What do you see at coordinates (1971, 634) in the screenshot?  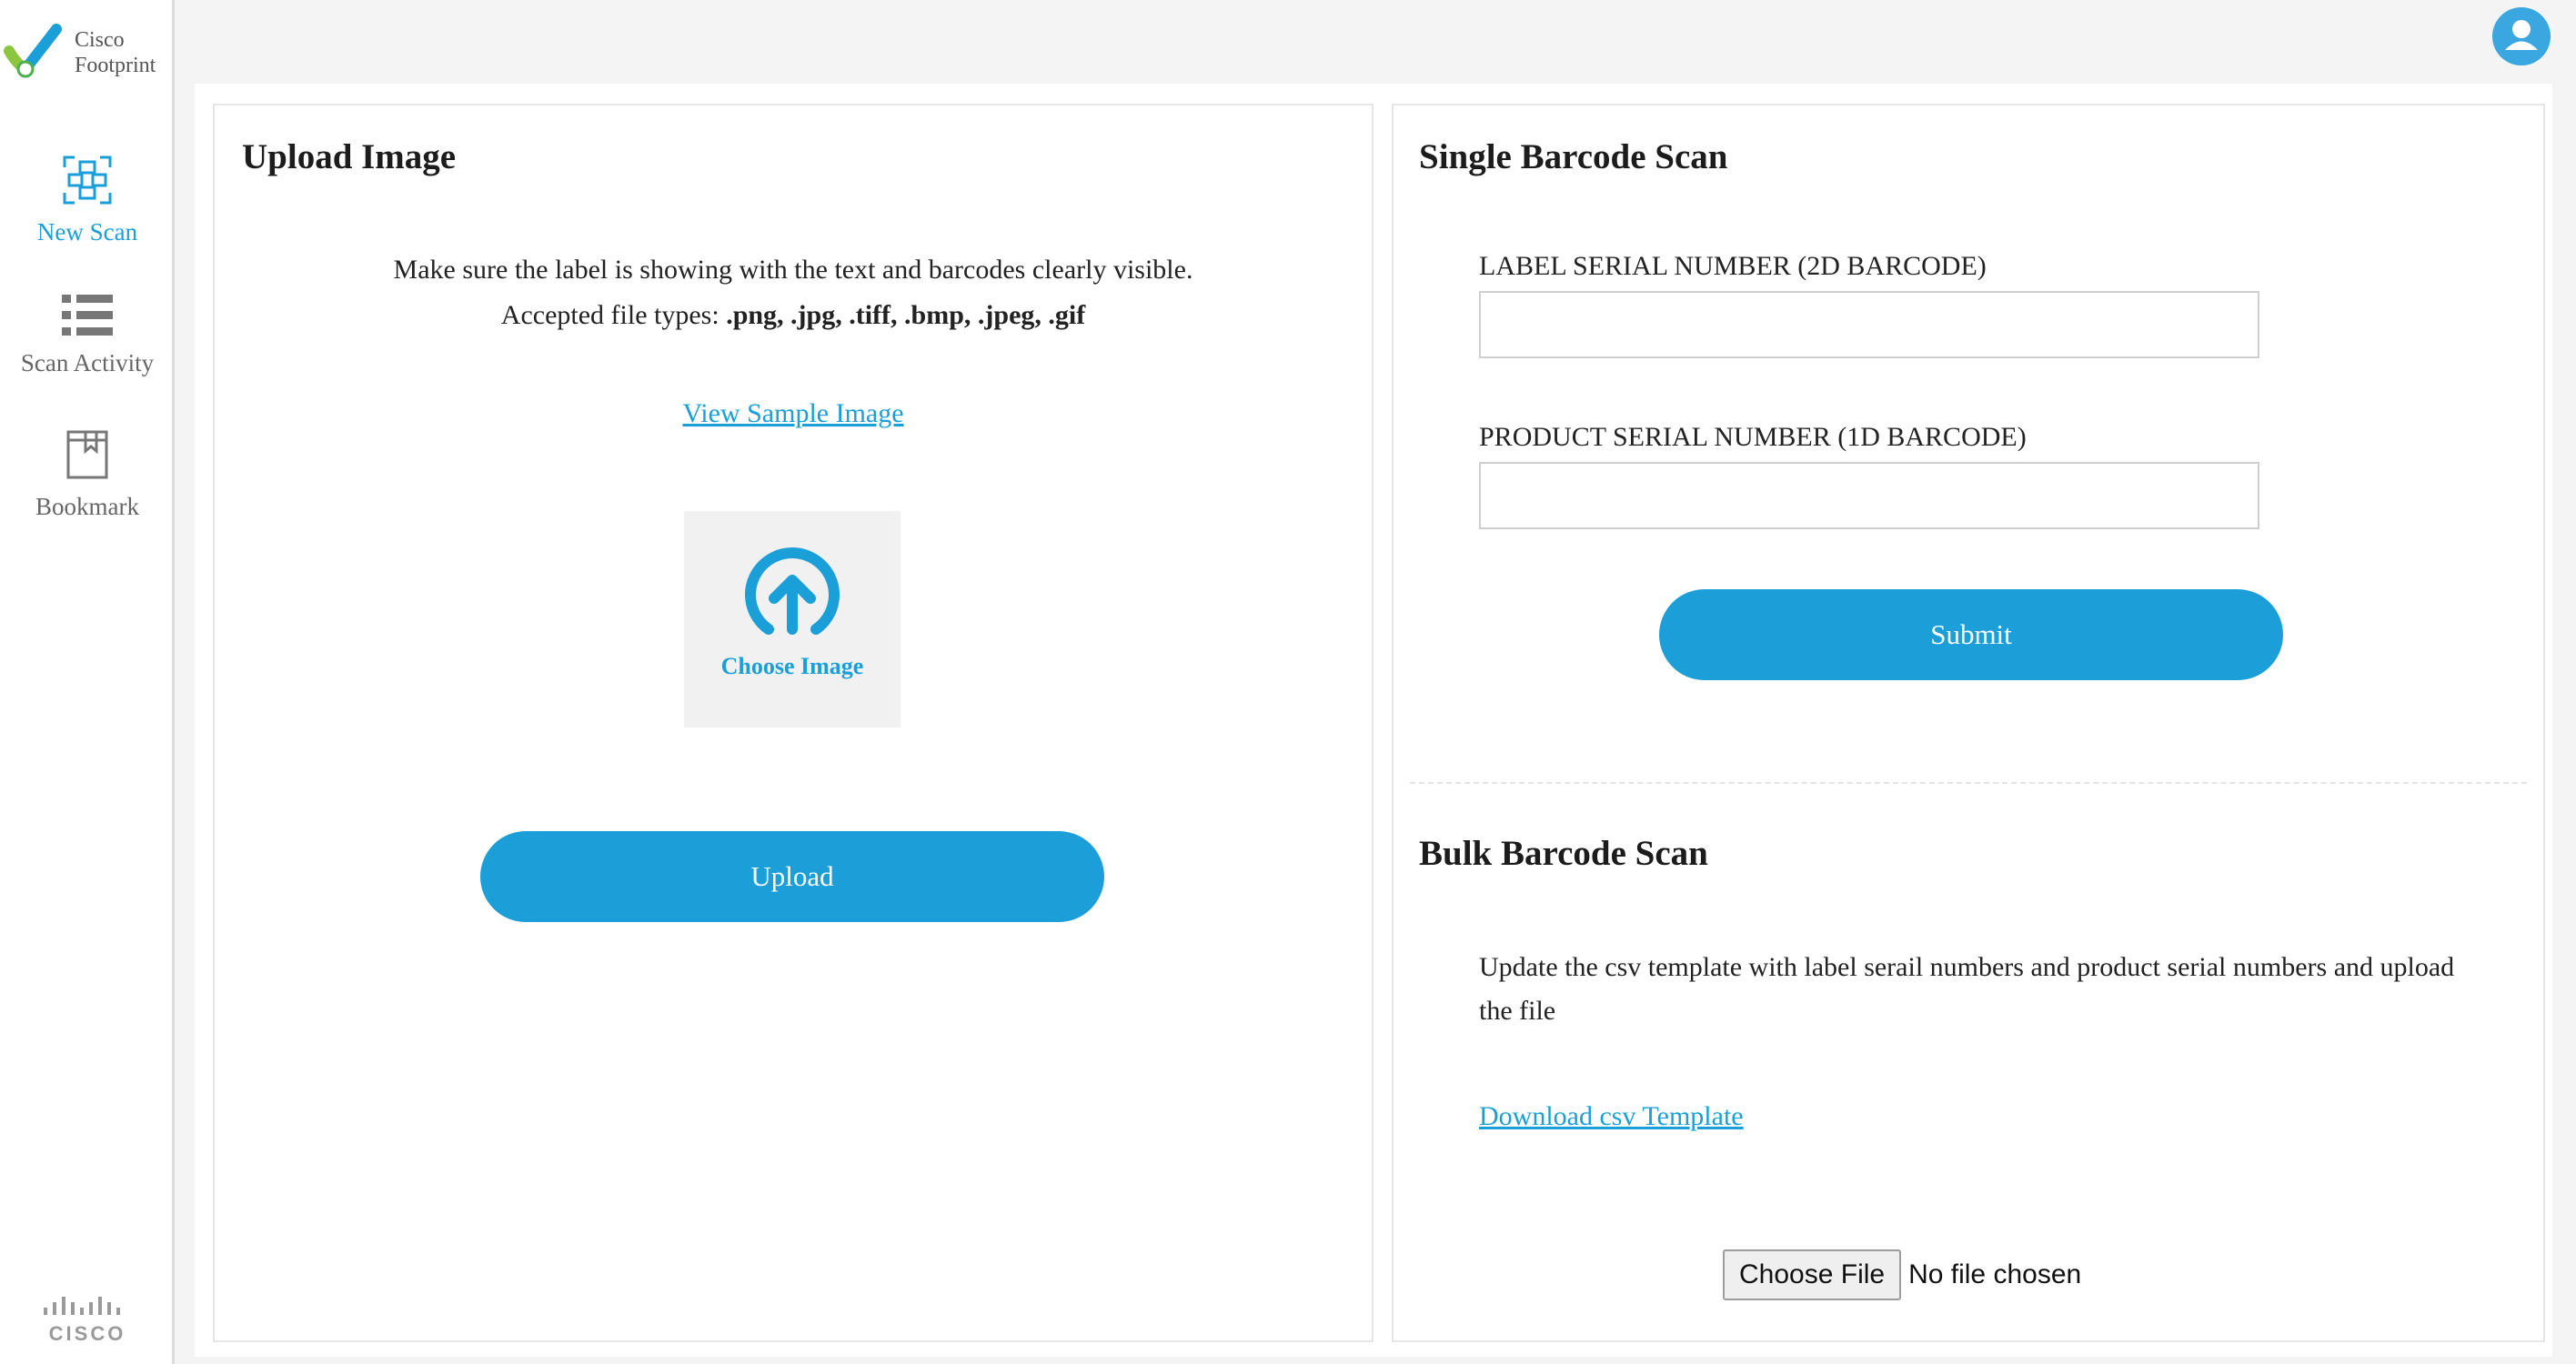 I see `submit-button: Submit` at bounding box center [1971, 634].